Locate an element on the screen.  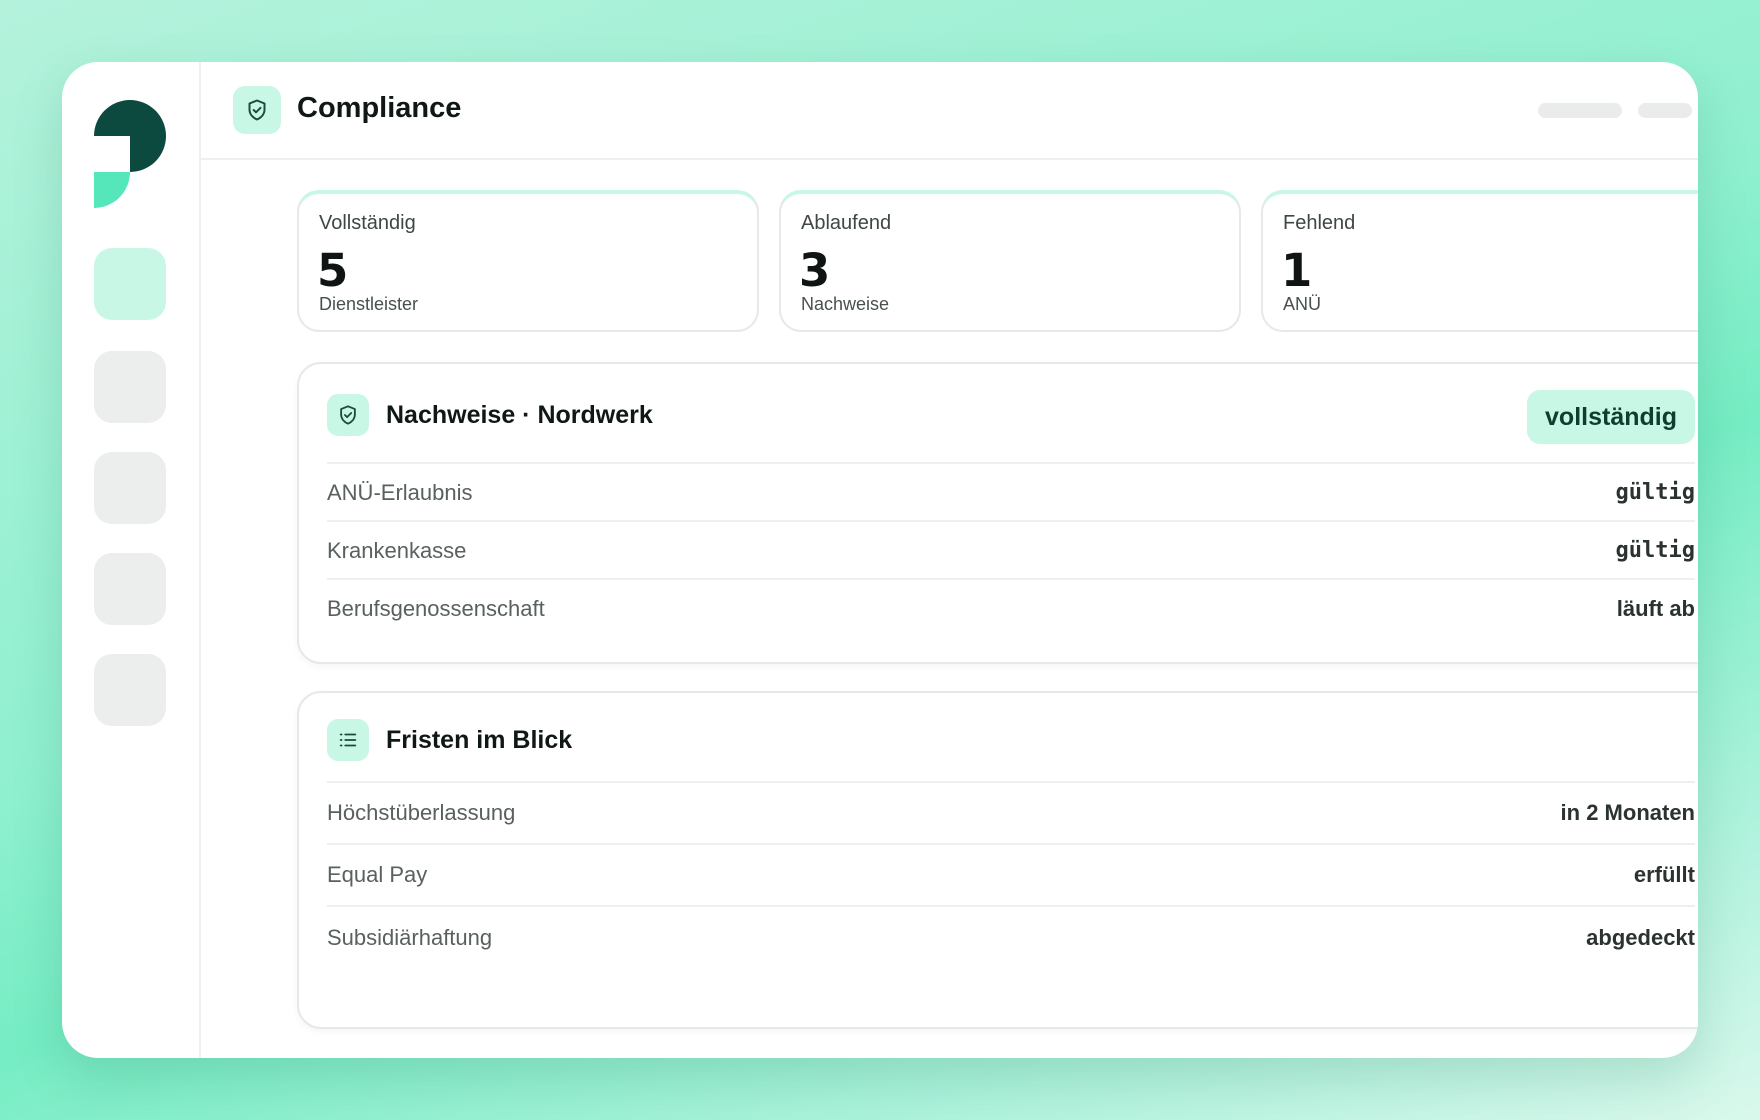
status-badge: vollständig is located at coordinates (1611, 417).